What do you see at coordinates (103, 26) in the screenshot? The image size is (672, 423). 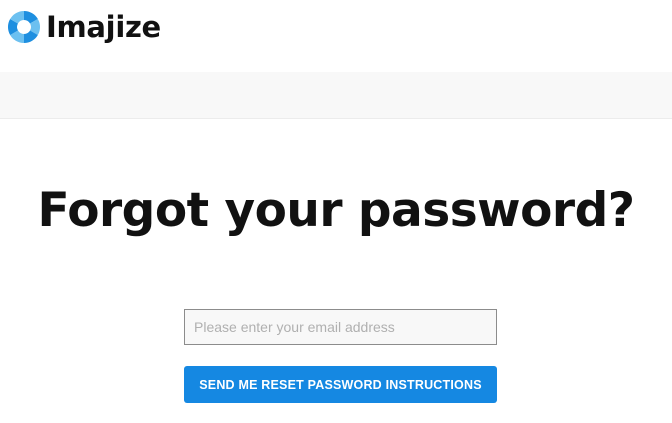 I see `brand-name: Imajize` at bounding box center [103, 26].